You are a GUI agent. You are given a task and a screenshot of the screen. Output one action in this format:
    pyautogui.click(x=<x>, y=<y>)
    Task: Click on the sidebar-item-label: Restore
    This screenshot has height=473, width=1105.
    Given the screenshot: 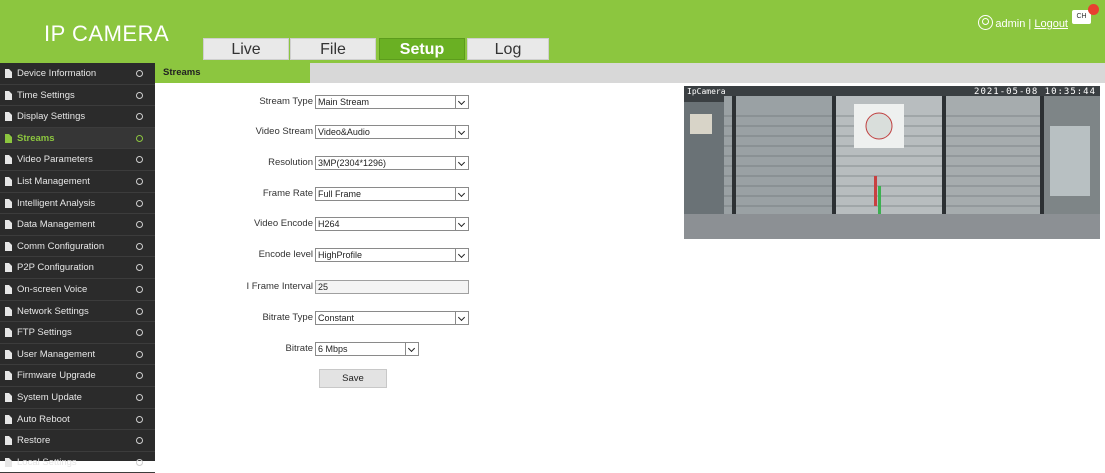 What is the action you would take?
    pyautogui.click(x=34, y=441)
    